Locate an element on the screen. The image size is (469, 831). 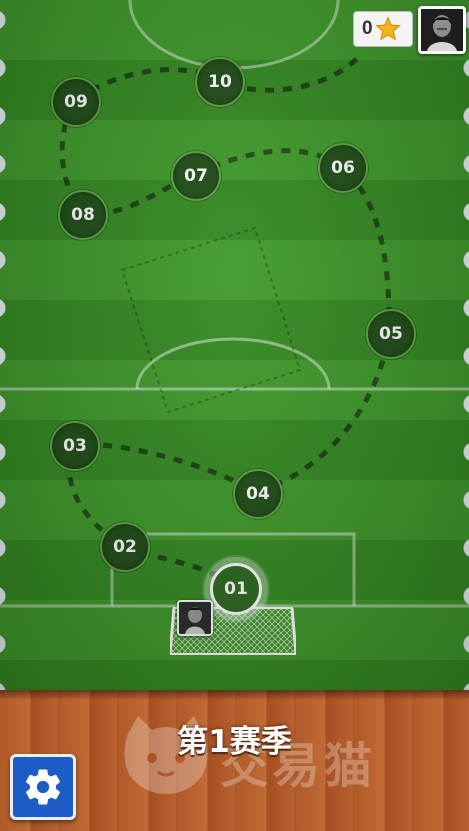
level-node-09: 09 is located at coordinates (76, 102).